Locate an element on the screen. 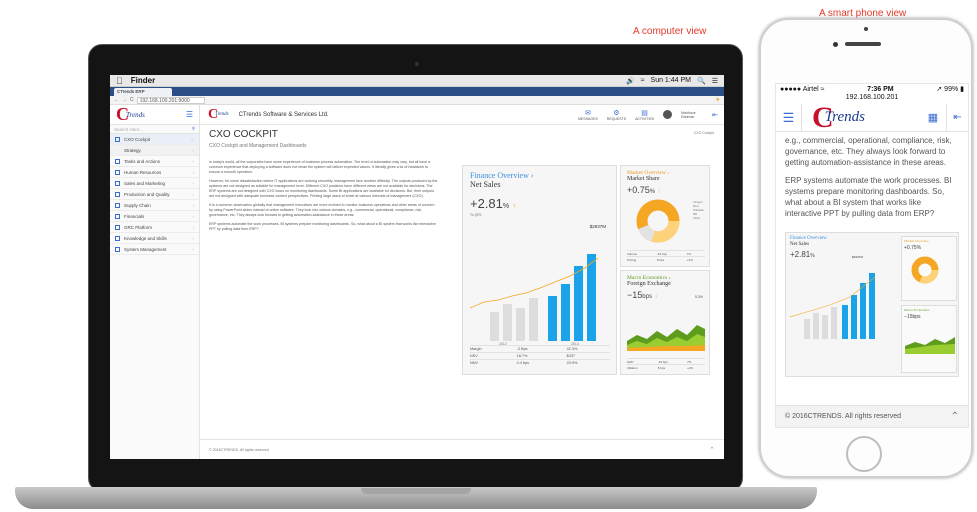 The image size is (977, 512). menubar-clock: Sun 1:44 PM is located at coordinates (670, 80).